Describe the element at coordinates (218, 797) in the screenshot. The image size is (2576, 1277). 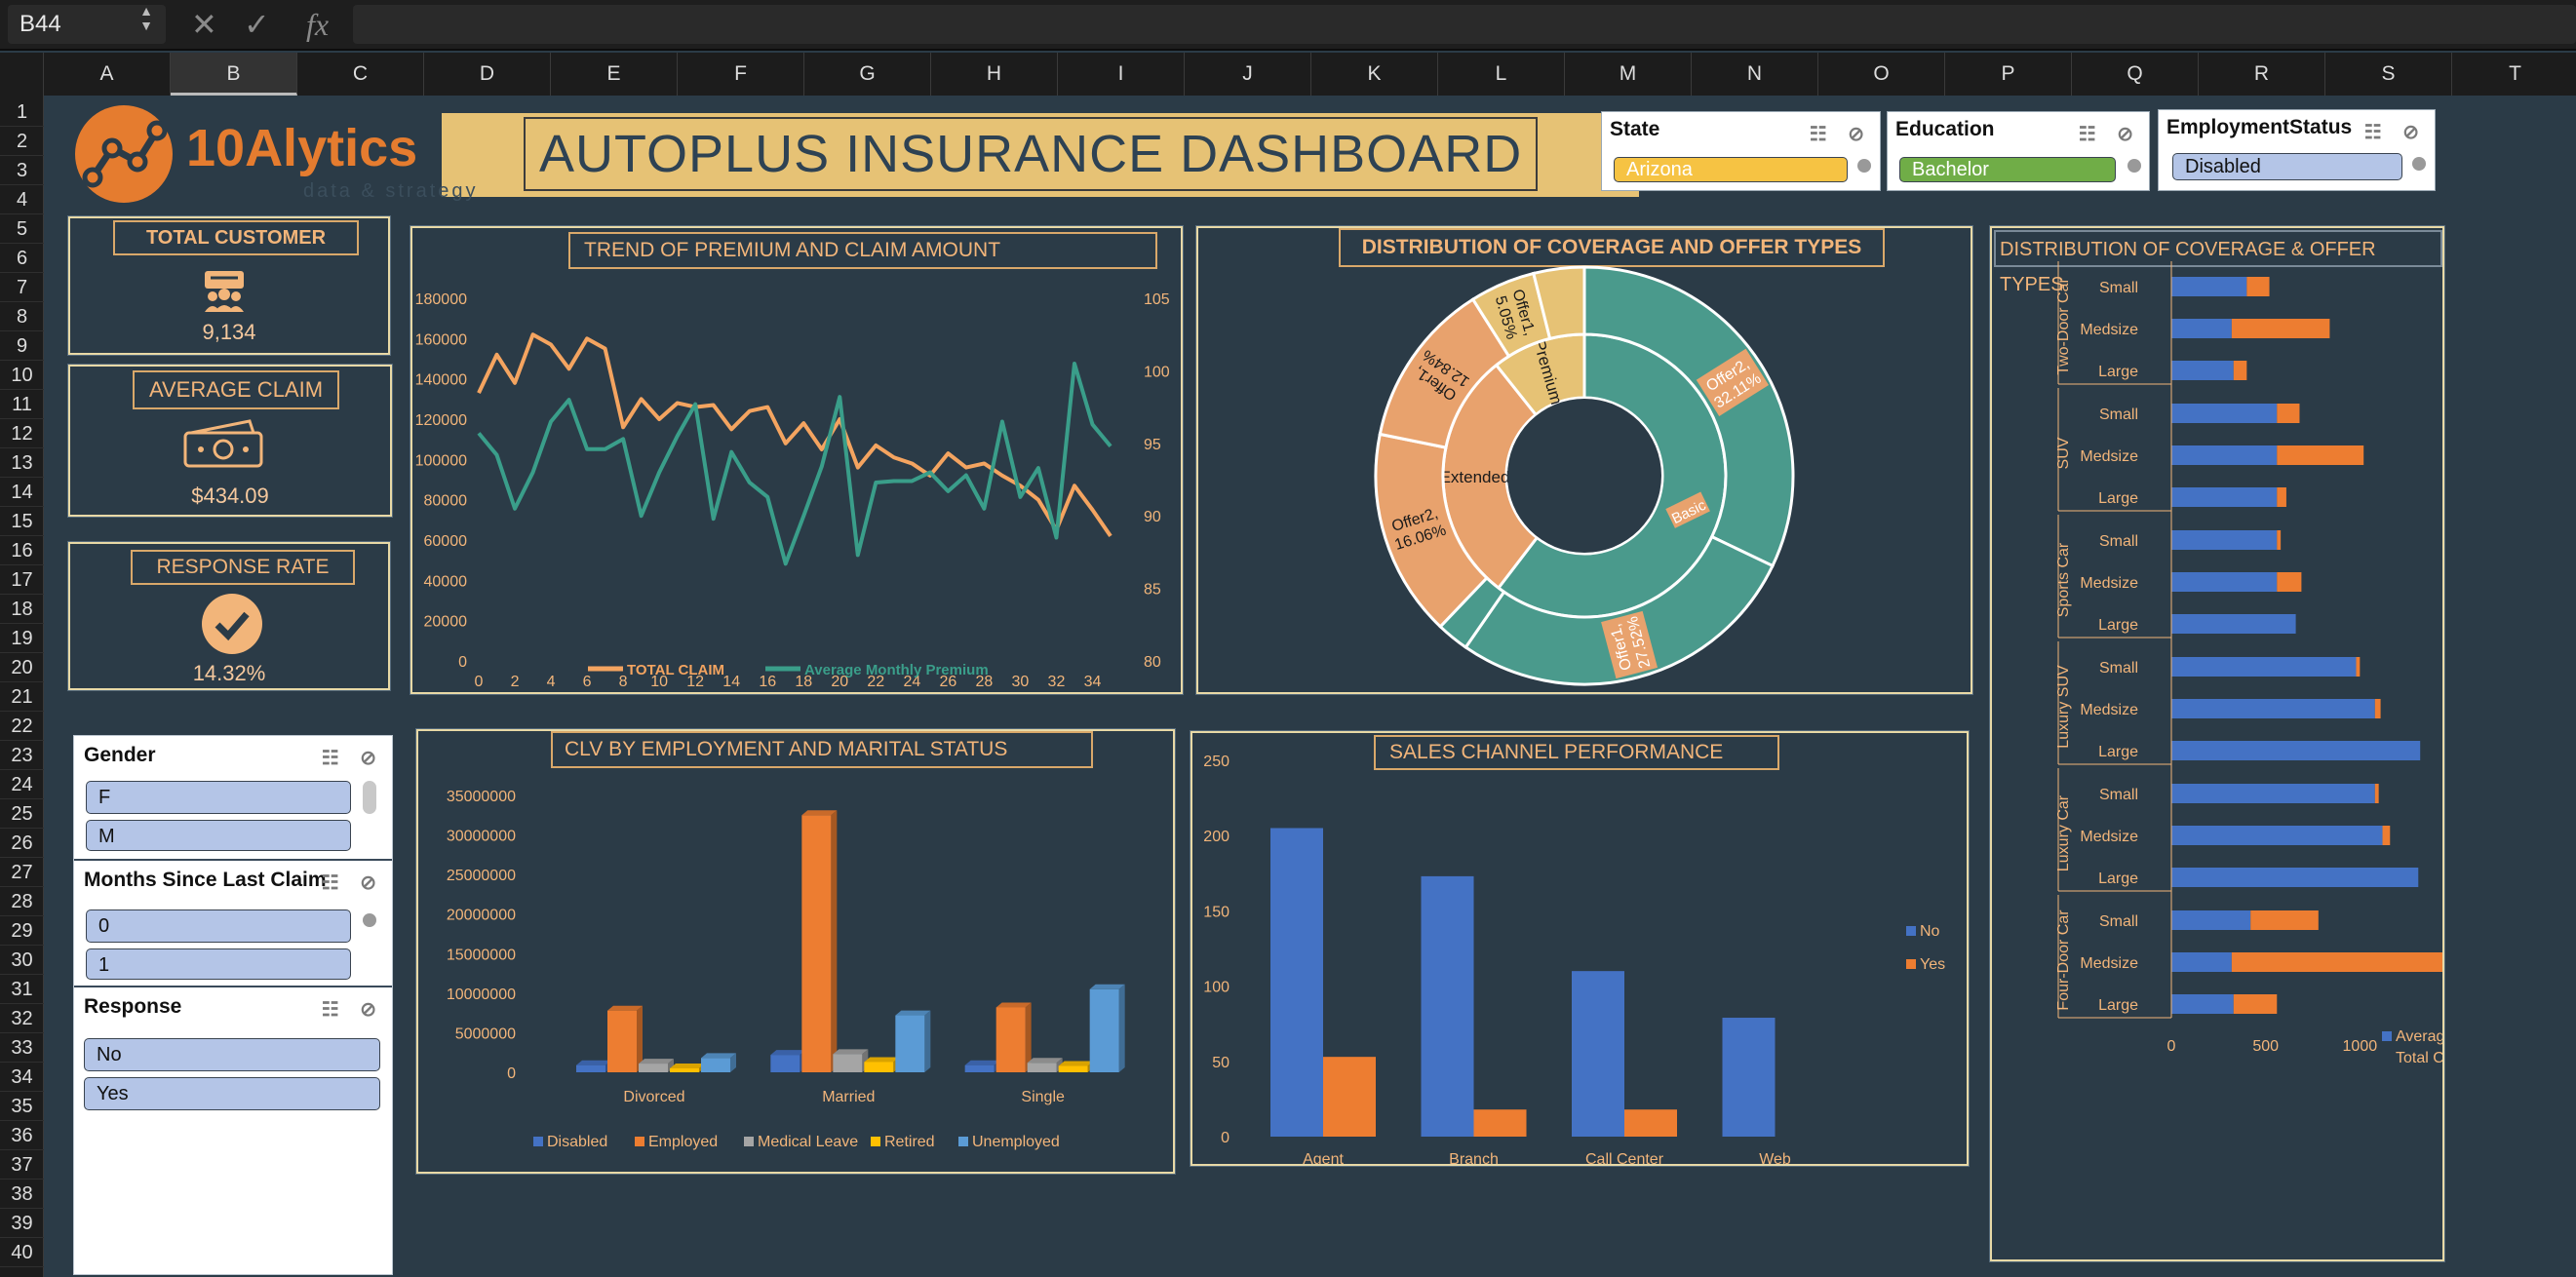
I see `gender-item-f: F` at that location.